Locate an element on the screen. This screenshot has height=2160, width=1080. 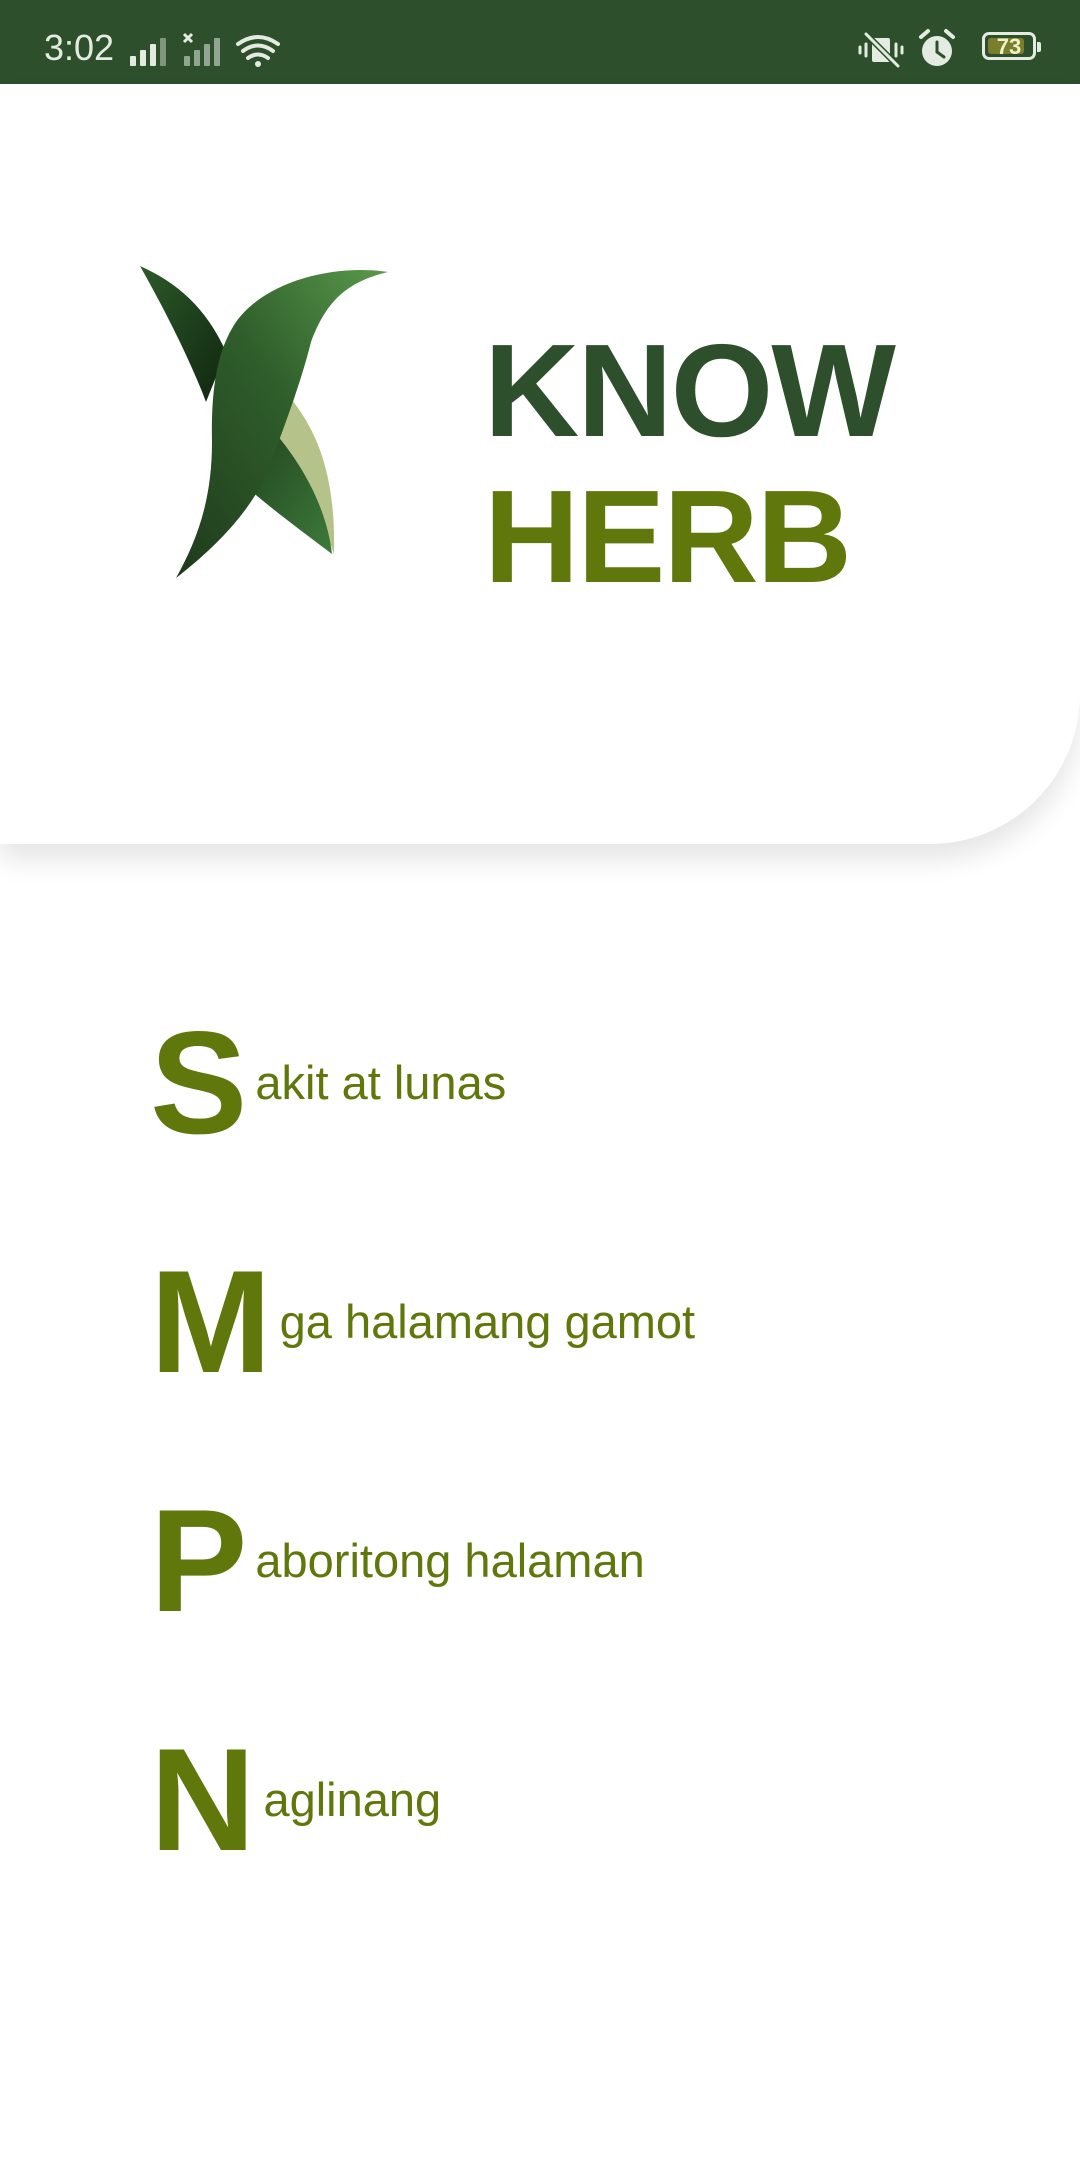
no-signal-icon is located at coordinates (202, 52).